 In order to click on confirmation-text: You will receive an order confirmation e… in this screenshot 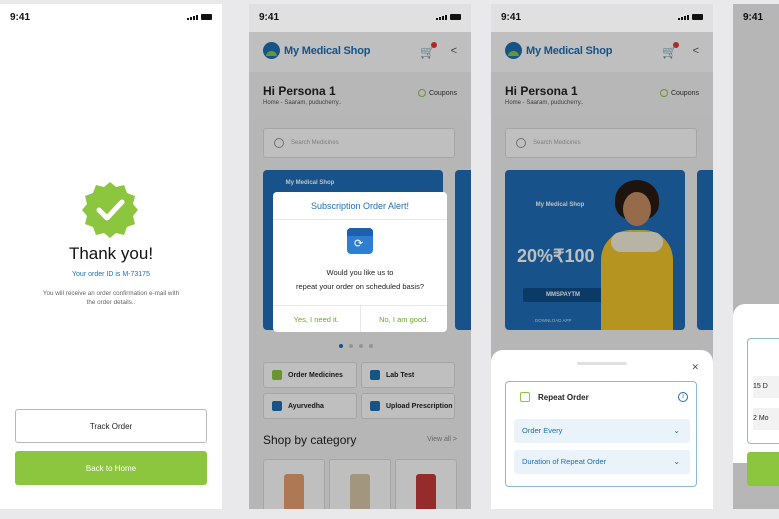, I will do `click(111, 298)`.